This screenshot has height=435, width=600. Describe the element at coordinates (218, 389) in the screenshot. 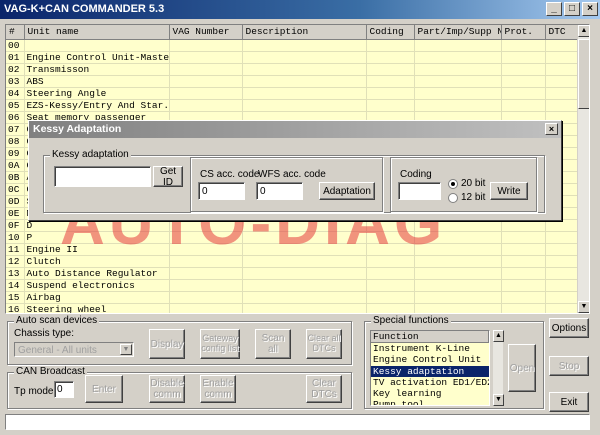

I see `enable-comm-button: Enable comm` at that location.